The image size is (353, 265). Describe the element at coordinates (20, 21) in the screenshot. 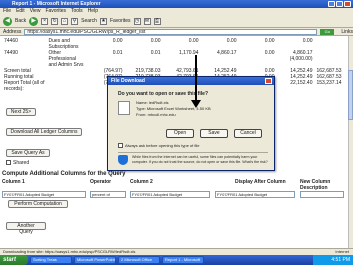

I see `back-label: Back` at that location.